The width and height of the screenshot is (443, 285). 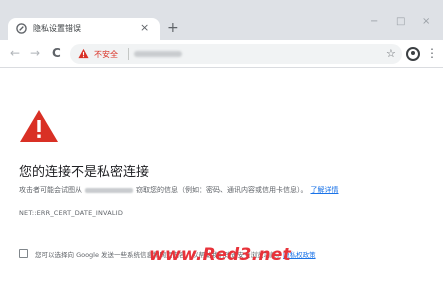 I want to click on new-tab-icon: +, so click(x=173, y=28).